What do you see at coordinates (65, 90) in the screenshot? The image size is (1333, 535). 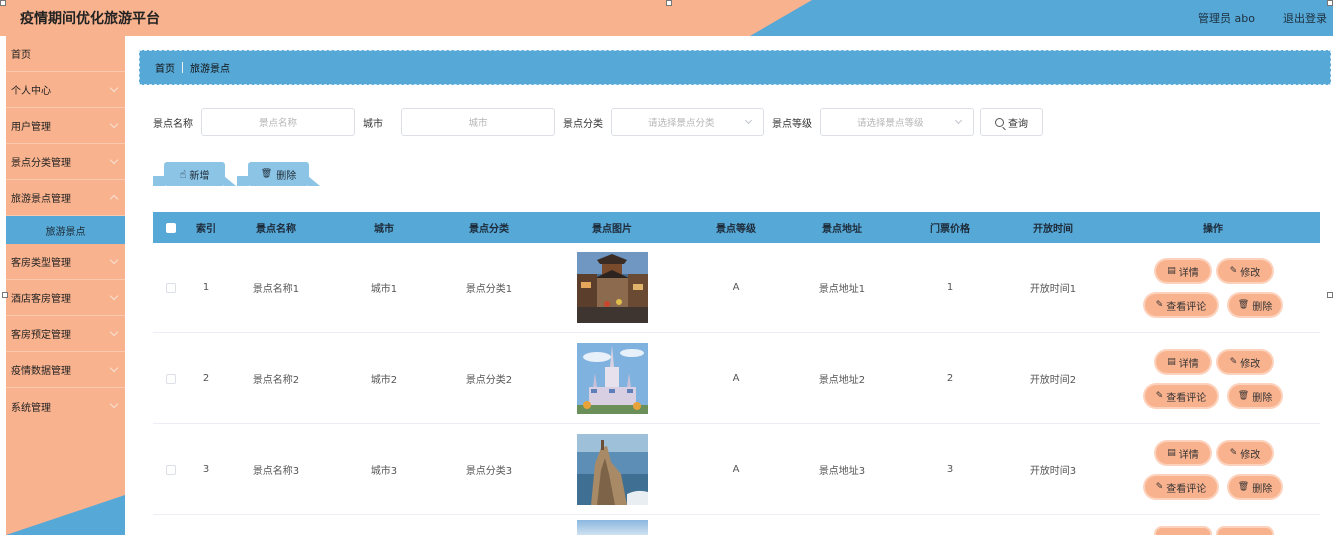 I see `sidebar-item-personal-center: 个人中心` at bounding box center [65, 90].